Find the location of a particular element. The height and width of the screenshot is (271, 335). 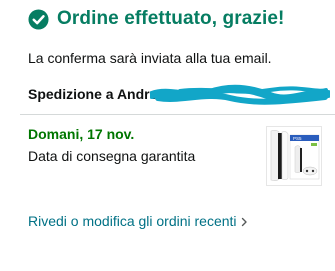

product-thumbnail: PS5 is located at coordinates (294, 156).